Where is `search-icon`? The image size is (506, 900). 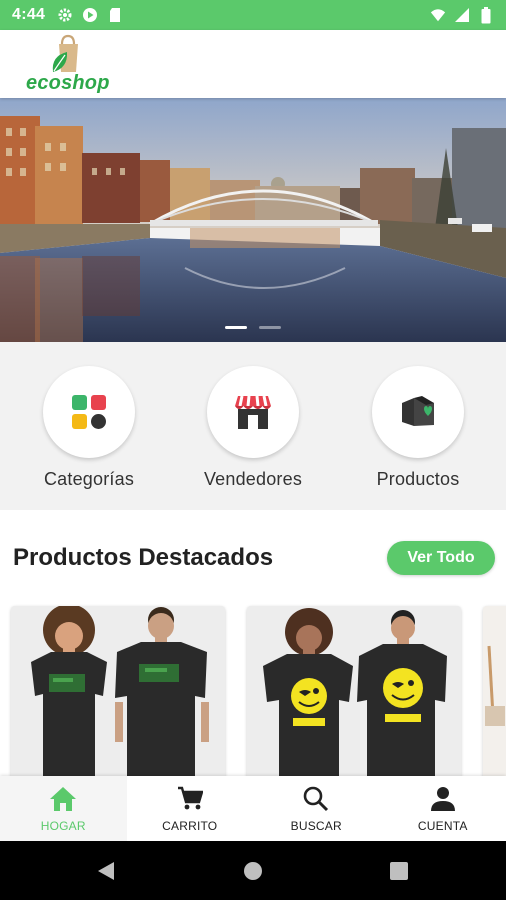 search-icon is located at coordinates (316, 799).